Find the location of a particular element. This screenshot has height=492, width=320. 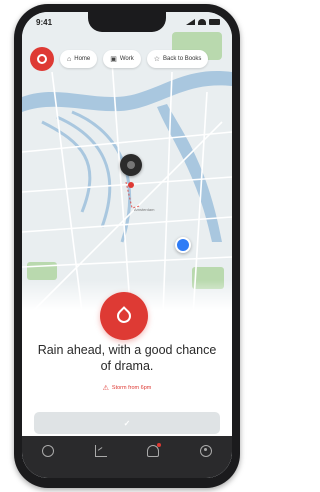

chip-label: Home is located at coordinates (82, 59).